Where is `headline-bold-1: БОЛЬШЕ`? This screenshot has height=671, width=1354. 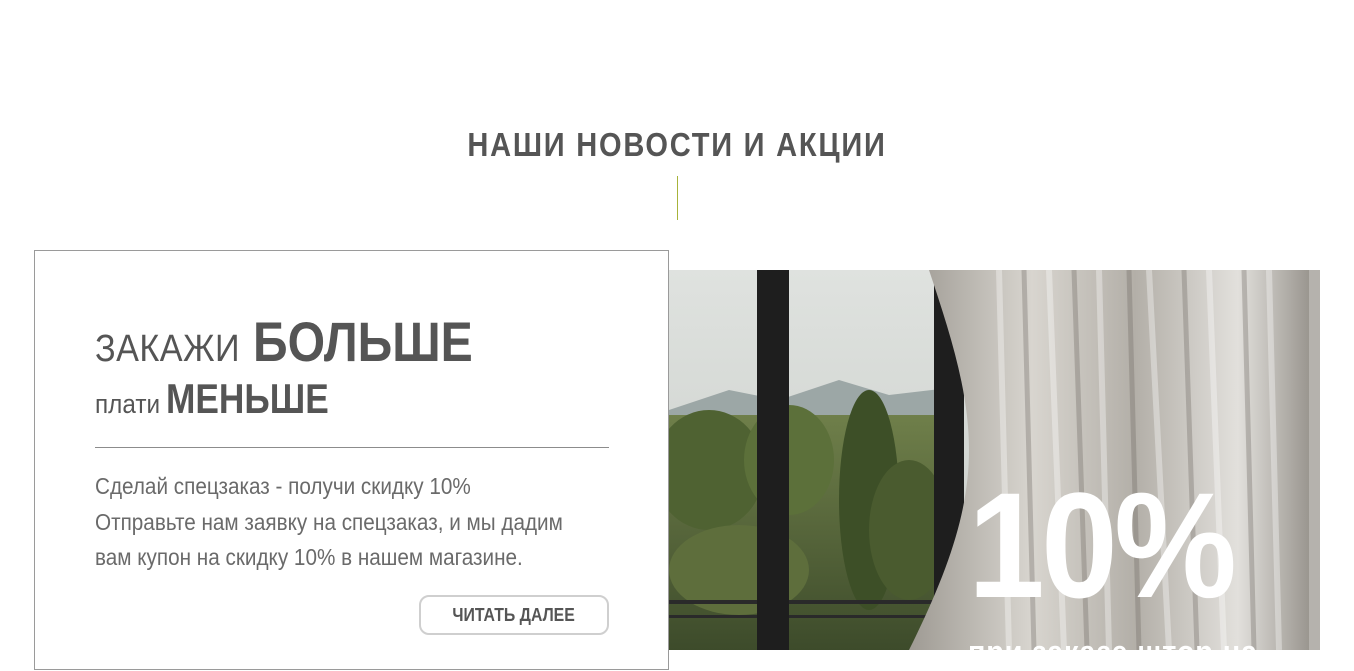 headline-bold-1: БОЛЬШЕ is located at coordinates (362, 341).